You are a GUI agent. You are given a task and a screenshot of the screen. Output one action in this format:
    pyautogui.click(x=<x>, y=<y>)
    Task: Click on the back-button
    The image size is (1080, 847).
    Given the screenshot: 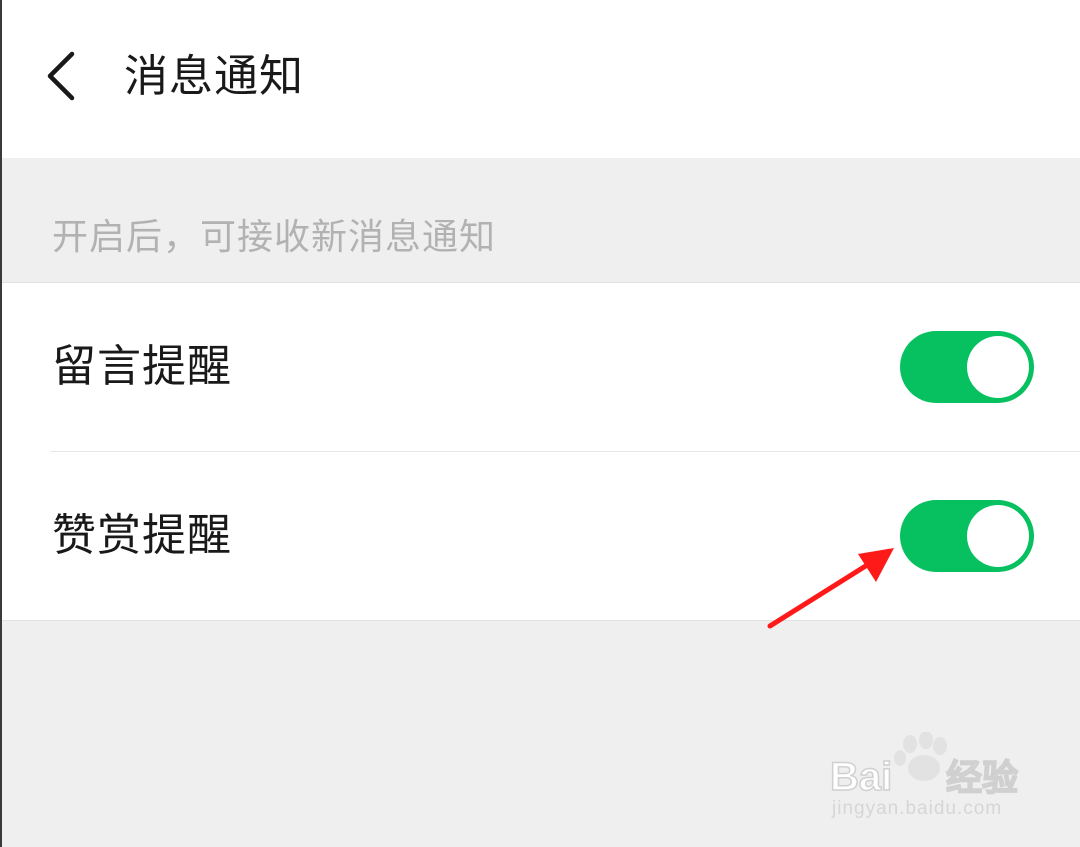 What is the action you would take?
    pyautogui.click(x=64, y=76)
    